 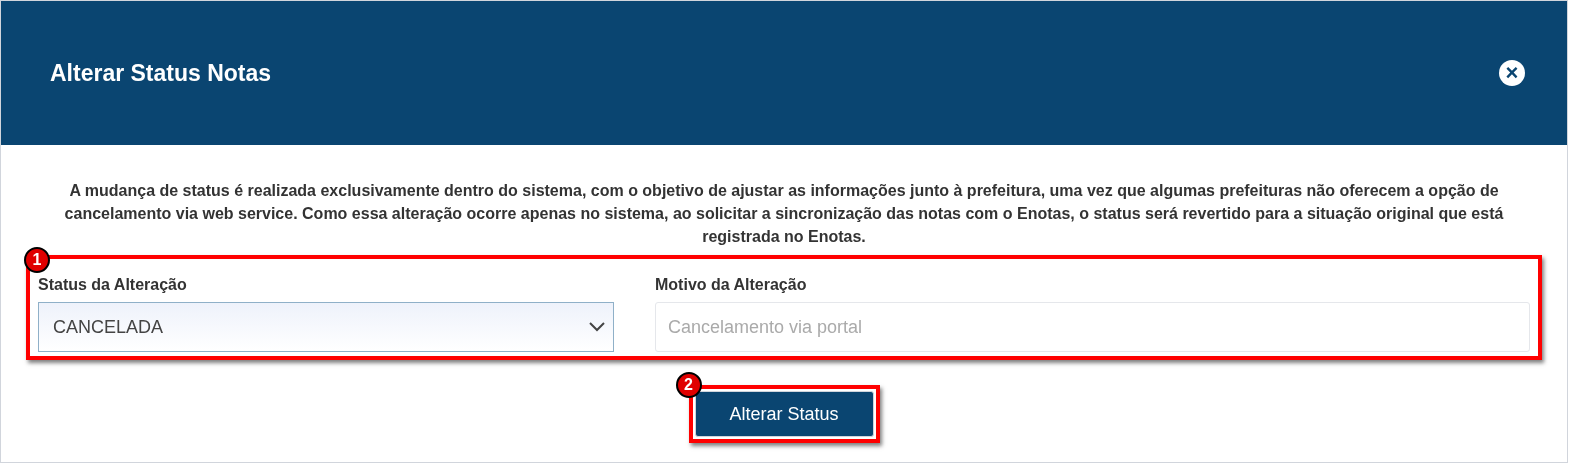 I want to click on submit-button: Alterar Status, so click(x=784, y=414).